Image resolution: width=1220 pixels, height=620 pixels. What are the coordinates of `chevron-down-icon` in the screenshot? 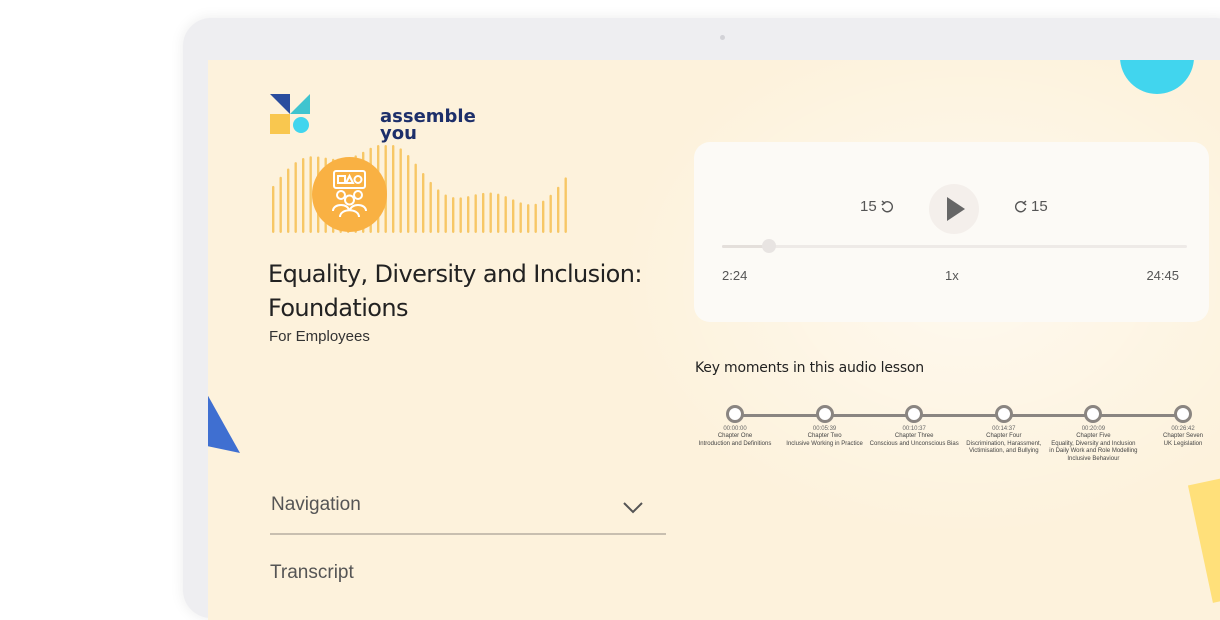 It's located at (633, 508).